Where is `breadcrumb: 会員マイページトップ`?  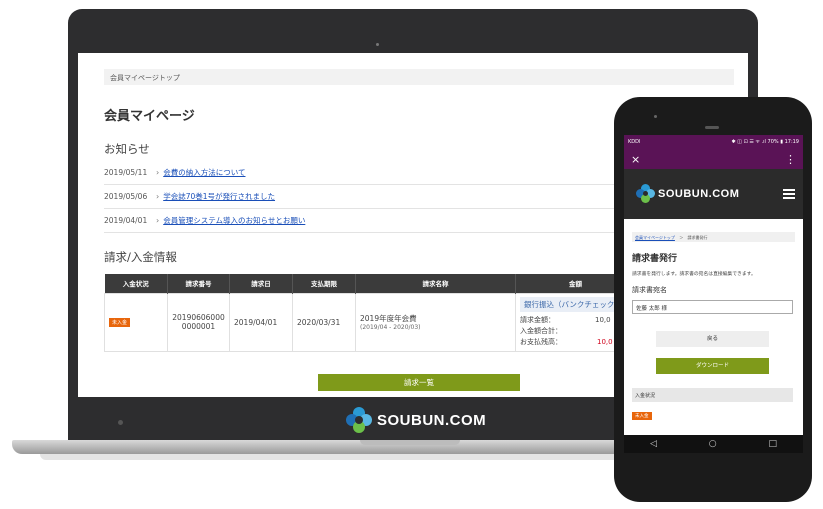 breadcrumb: 会員マイページトップ is located at coordinates (419, 77).